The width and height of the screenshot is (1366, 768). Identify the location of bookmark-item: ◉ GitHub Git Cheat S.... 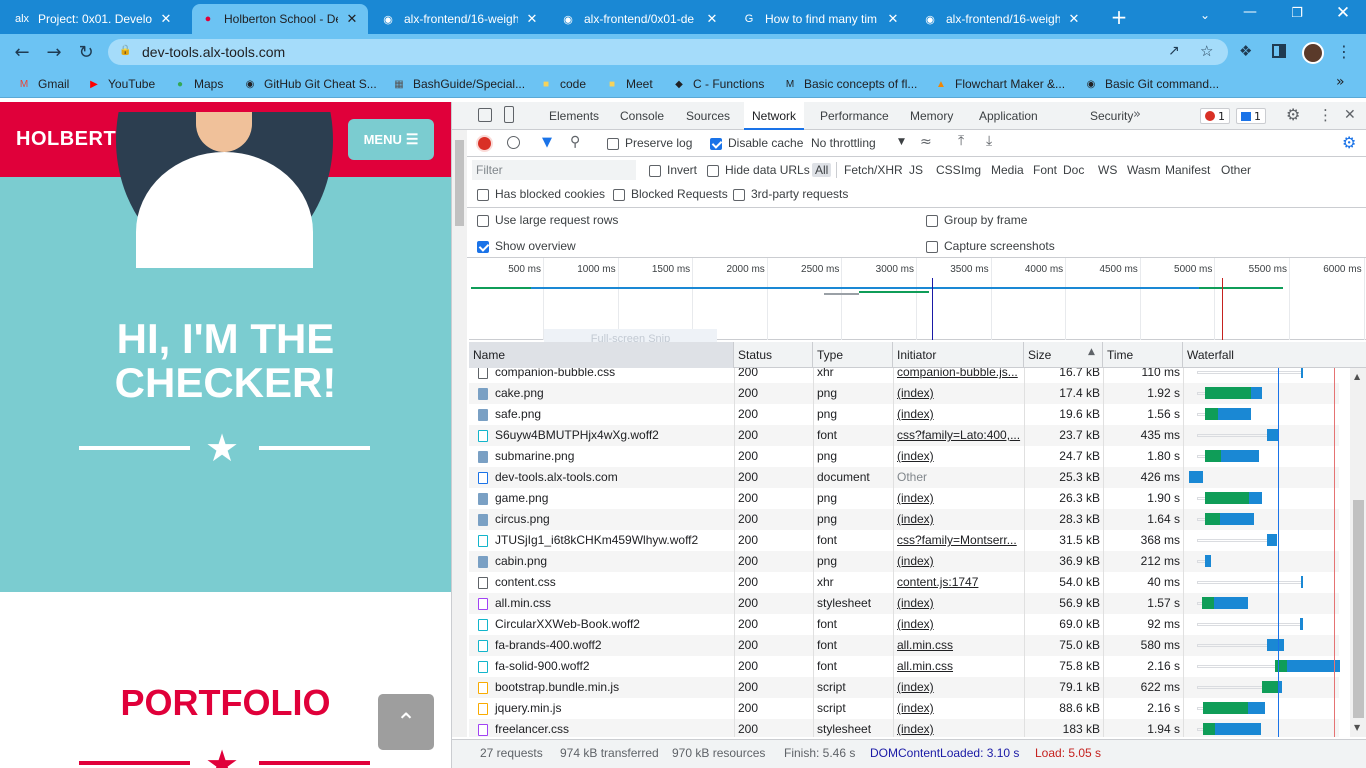
(309, 84).